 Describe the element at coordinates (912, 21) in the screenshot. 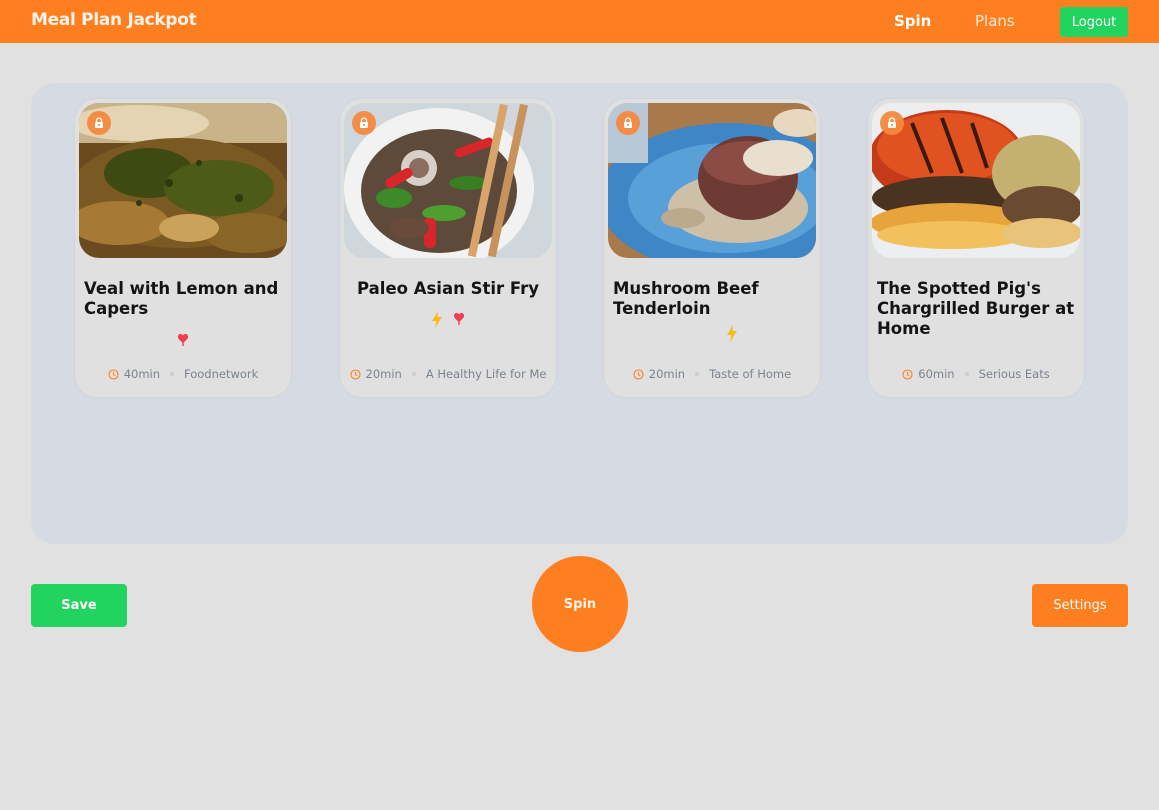

I see `nav-link-spin: Spin` at that location.